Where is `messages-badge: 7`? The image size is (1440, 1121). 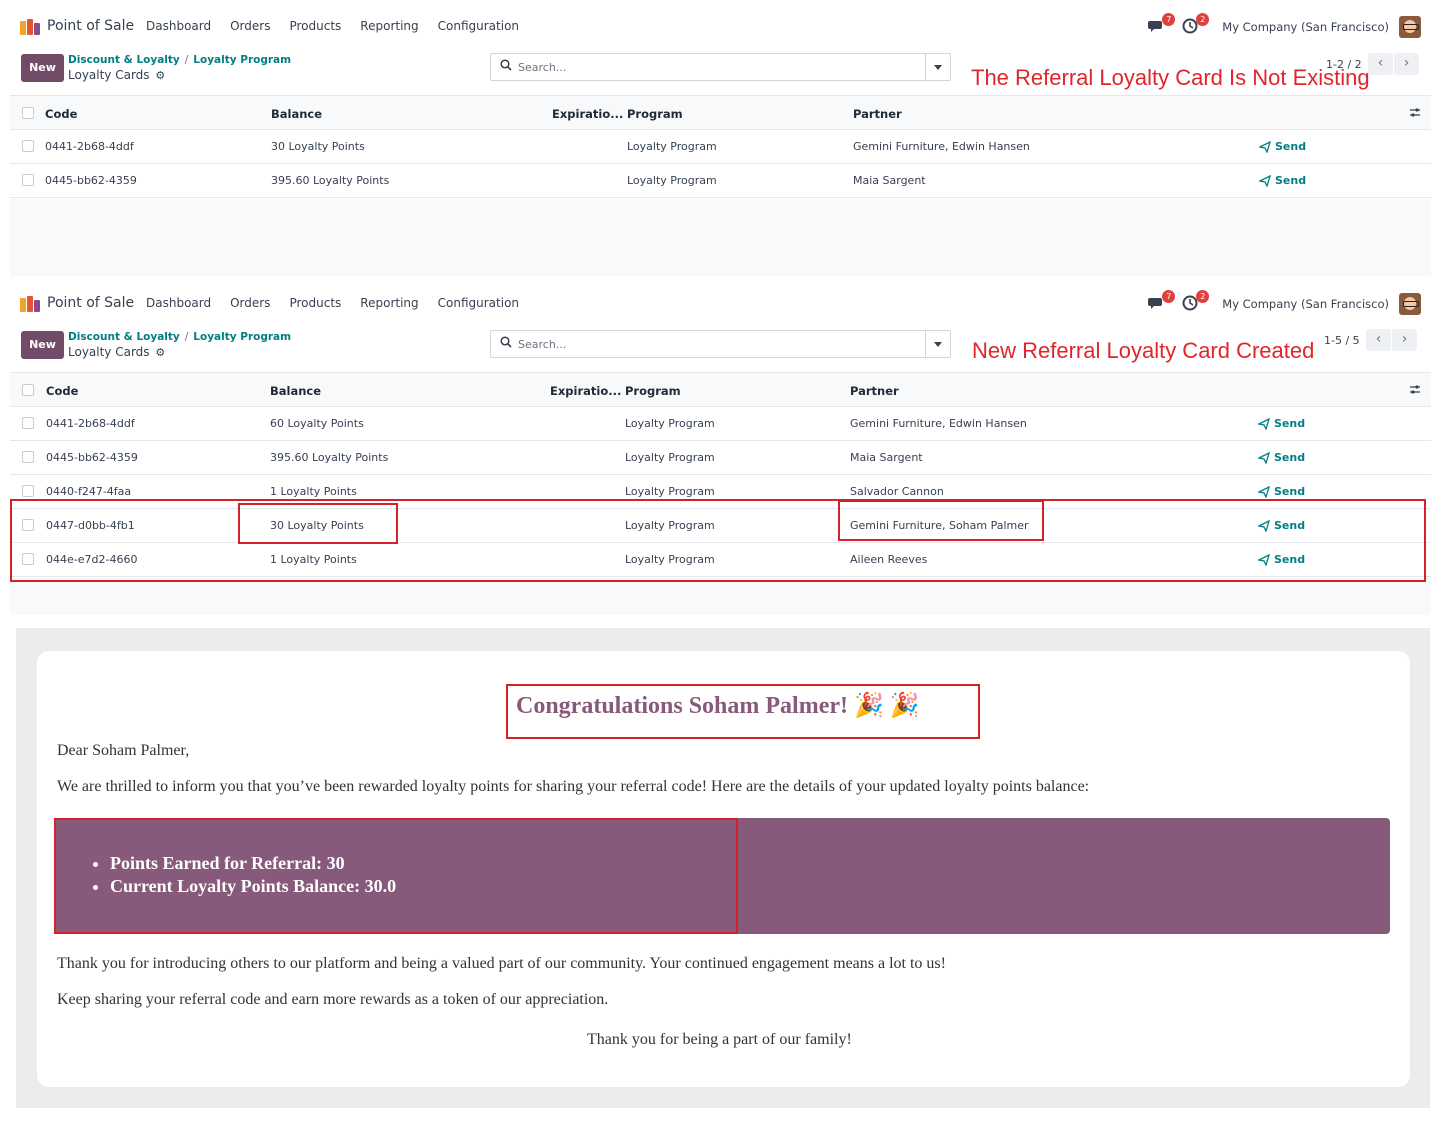 messages-badge: 7 is located at coordinates (1169, 19).